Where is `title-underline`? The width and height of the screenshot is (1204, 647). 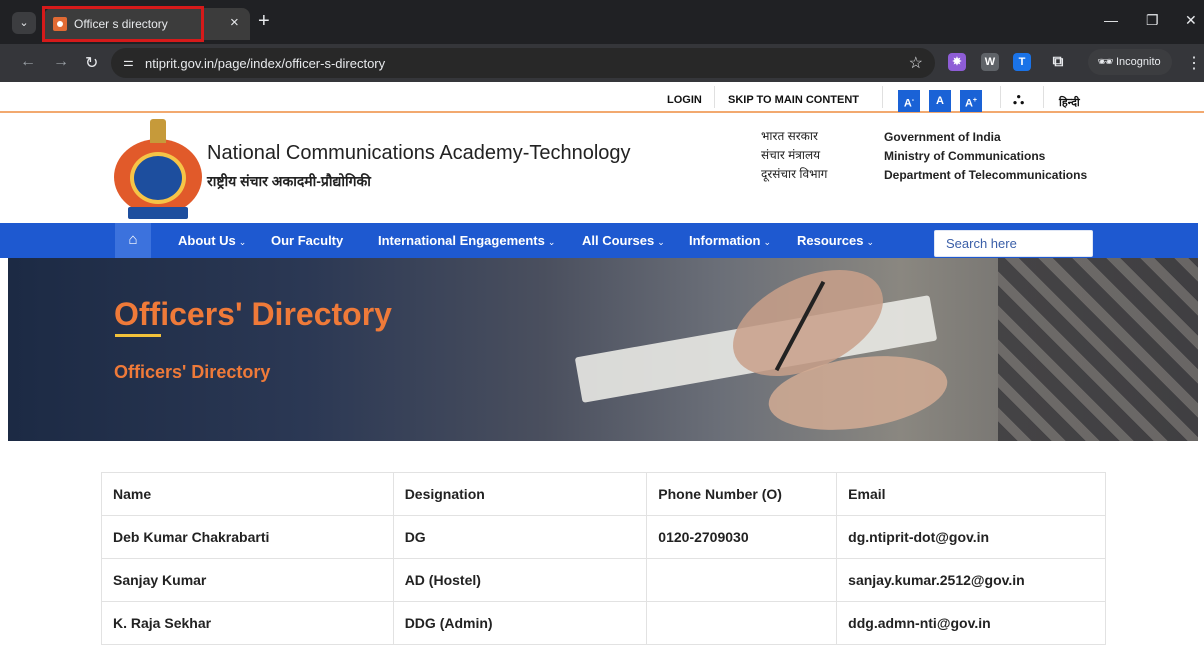
title-underline is located at coordinates (138, 335).